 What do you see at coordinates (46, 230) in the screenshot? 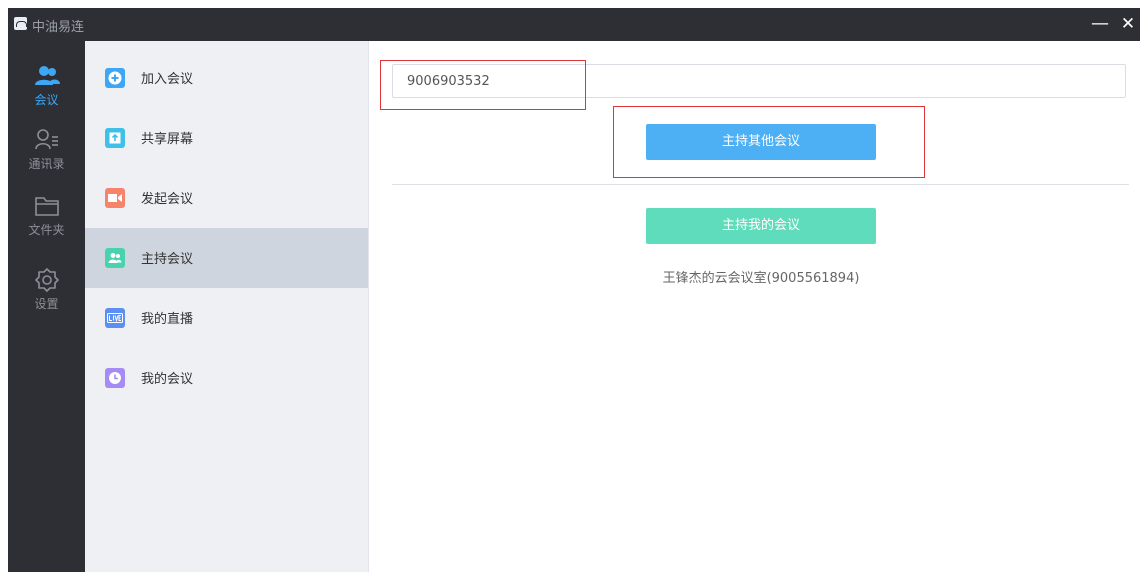
I see `rail-label: 文件夹` at bounding box center [46, 230].